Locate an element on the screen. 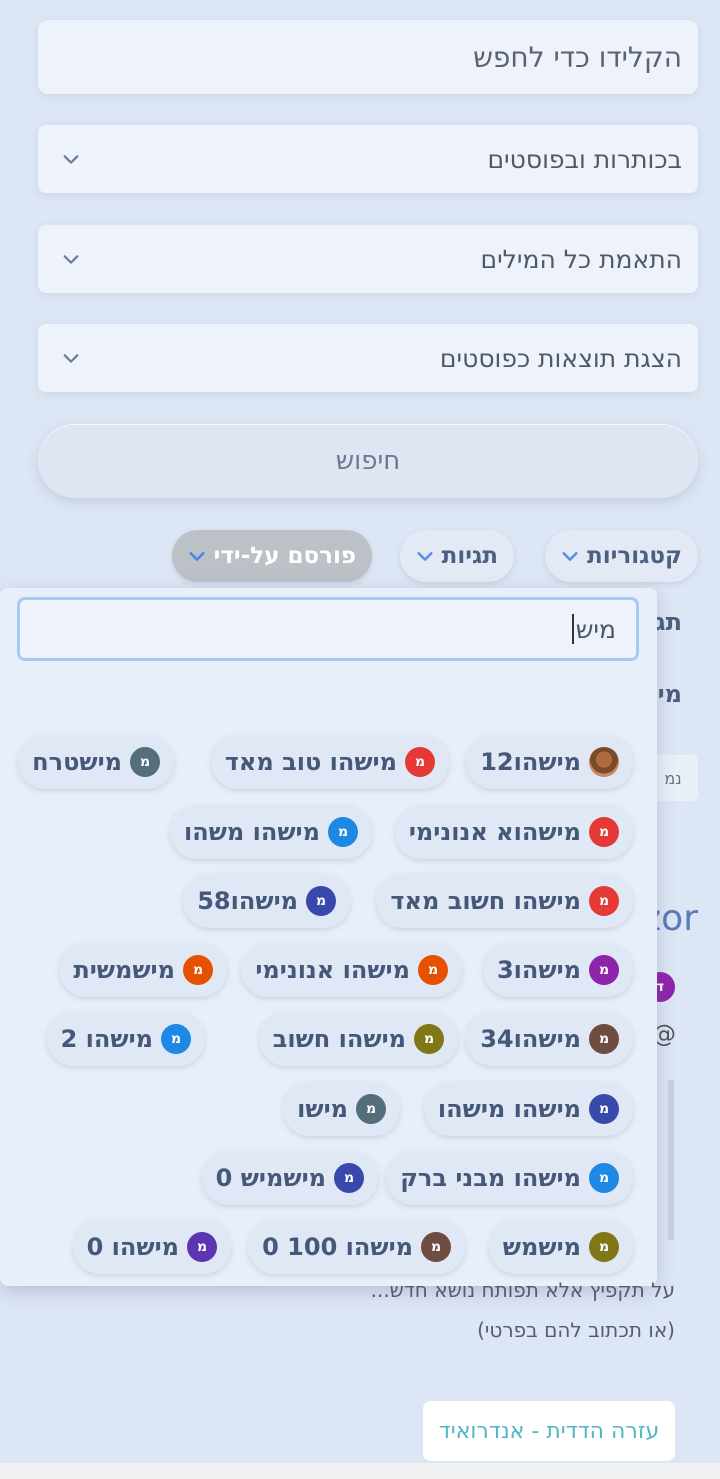 The height and width of the screenshot is (1479, 720). user-chip: מ מישהו58 is located at coordinates (266, 901).